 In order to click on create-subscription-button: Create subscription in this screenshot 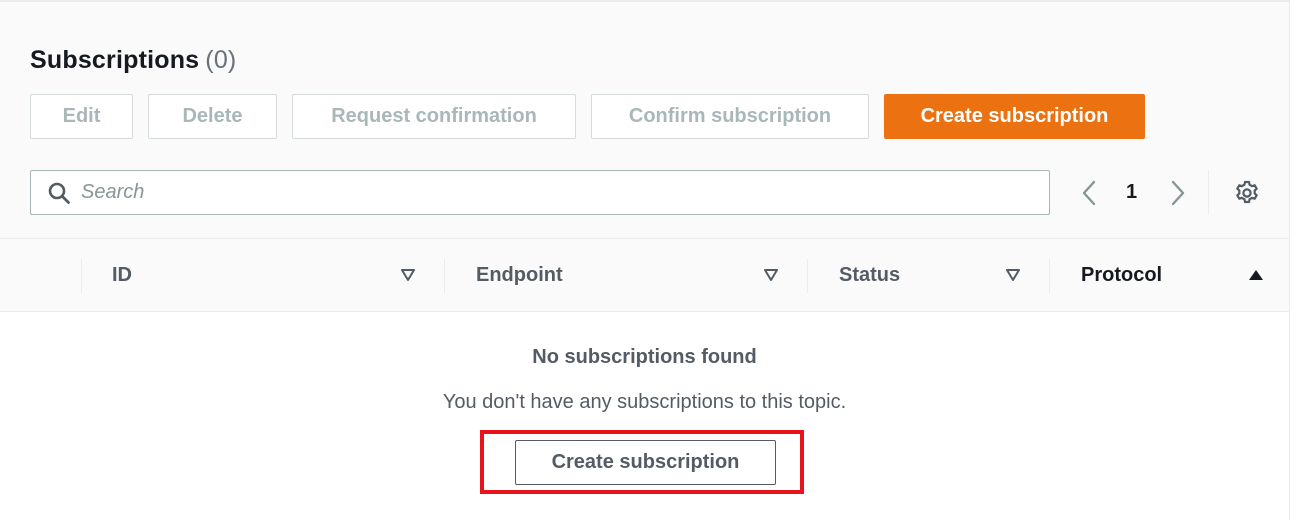, I will do `click(1014, 116)`.